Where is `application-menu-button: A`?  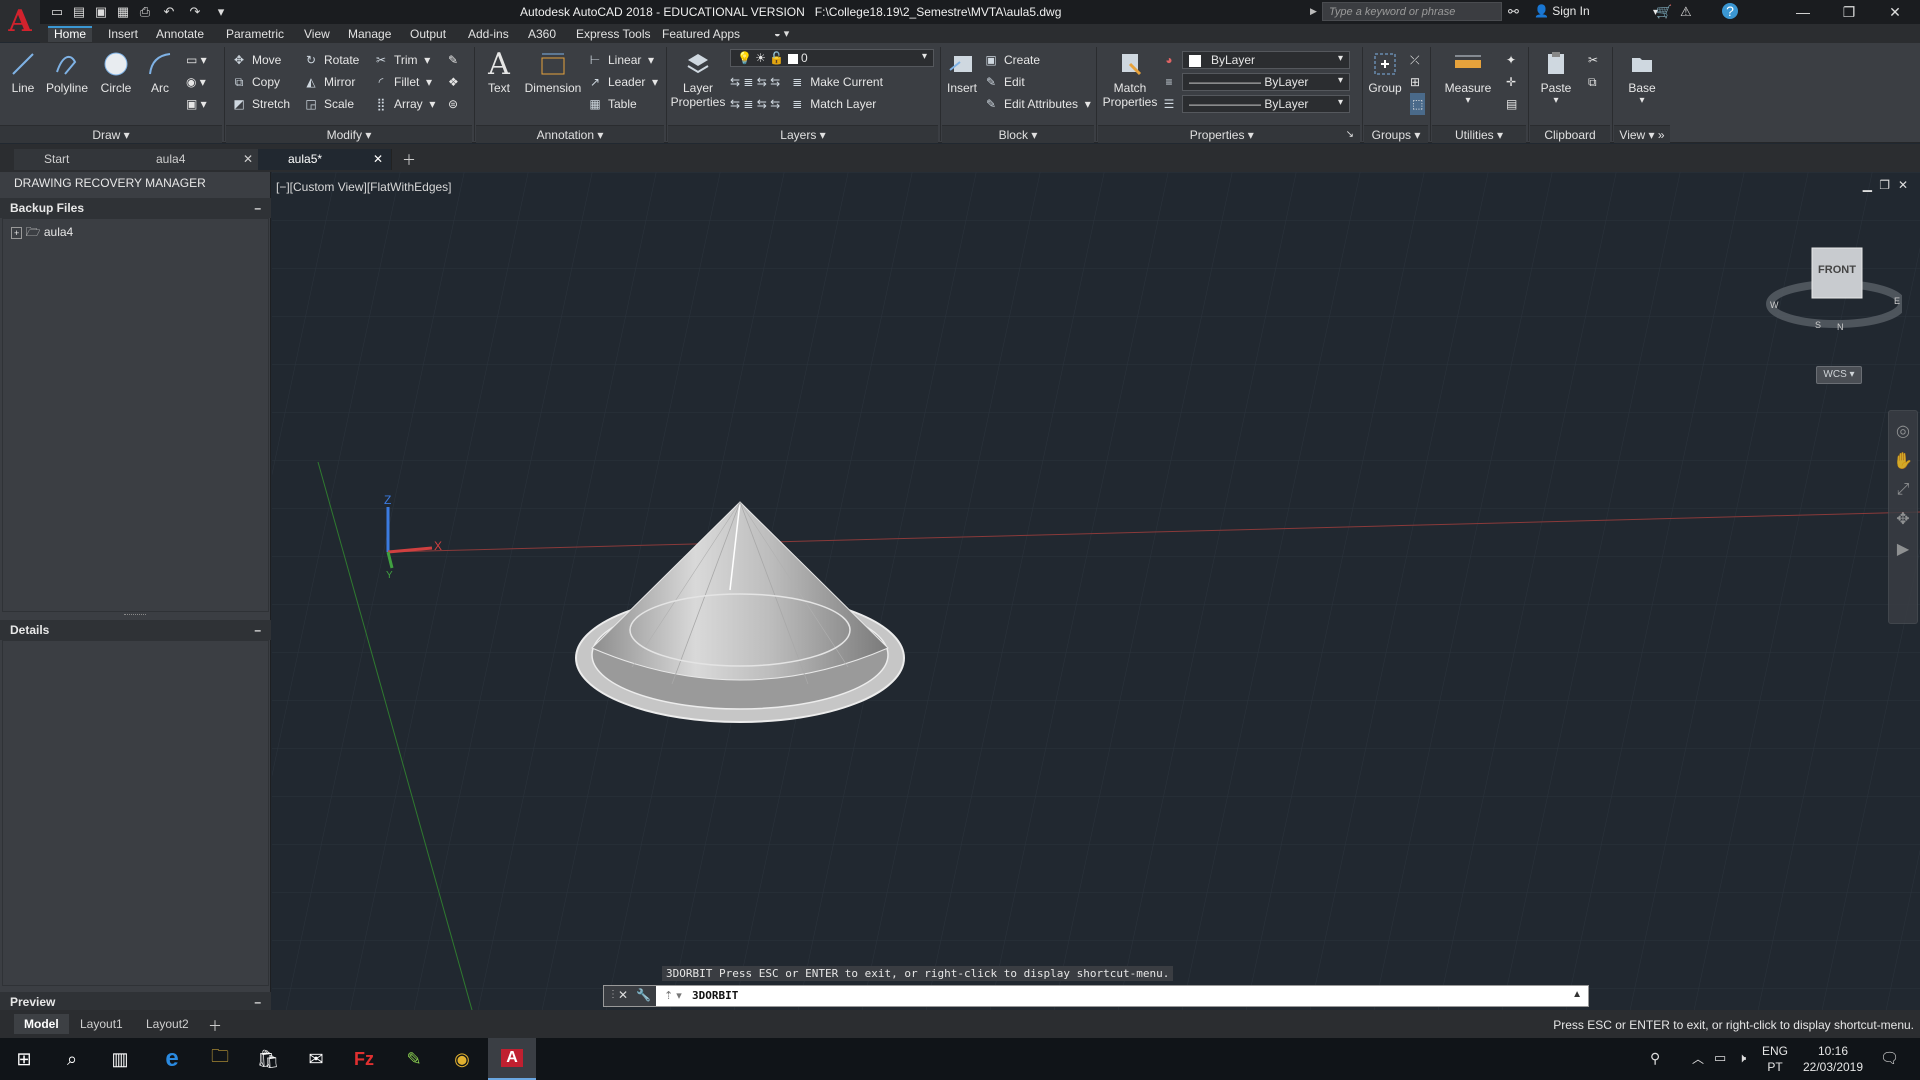 application-menu-button: A is located at coordinates (20, 21).